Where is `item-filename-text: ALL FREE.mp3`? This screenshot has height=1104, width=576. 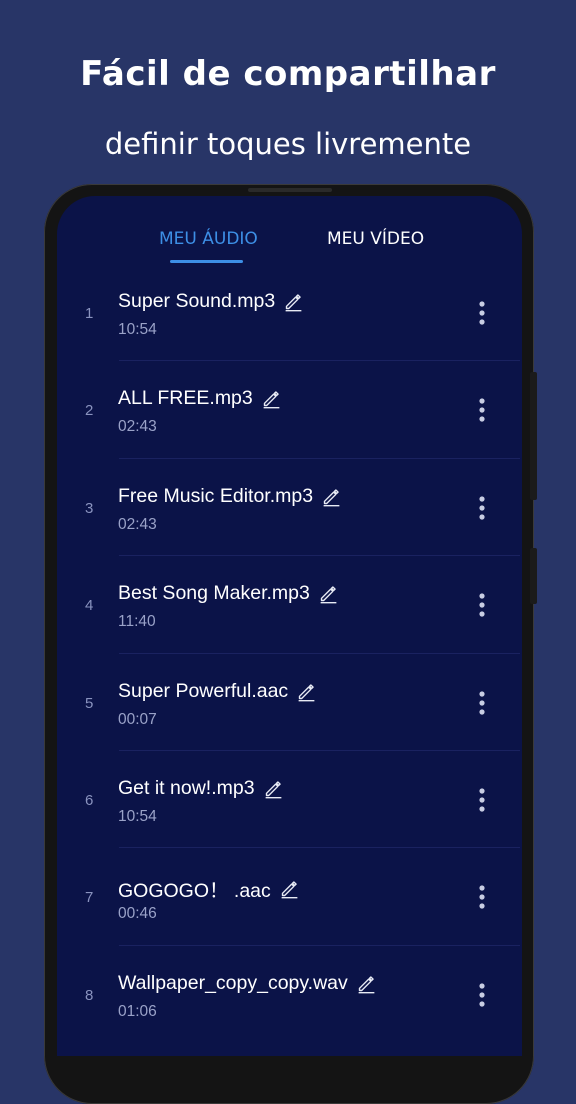 item-filename-text: ALL FREE.mp3 is located at coordinates (185, 398).